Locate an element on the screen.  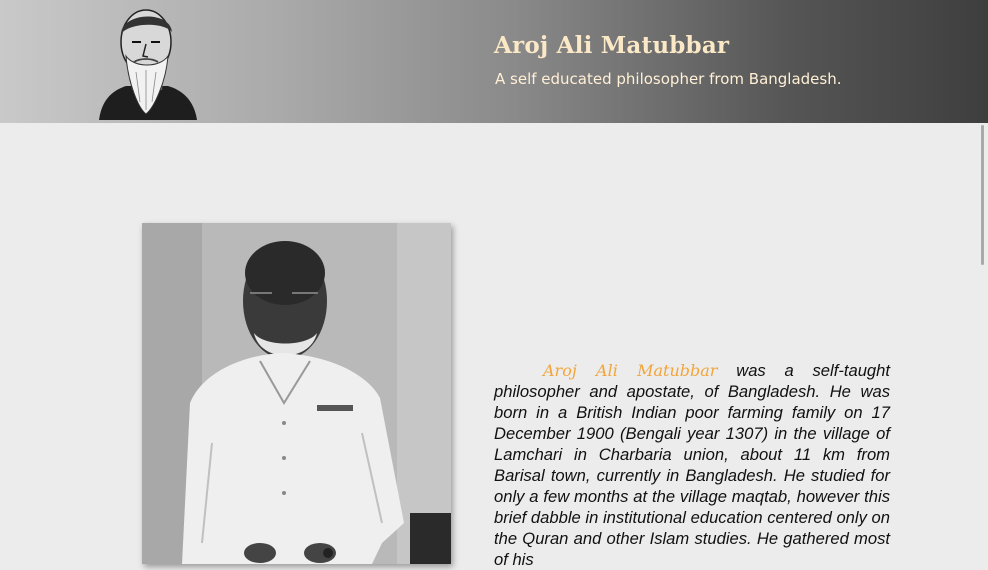
page-scrollbar is located at coordinates (982, 343).